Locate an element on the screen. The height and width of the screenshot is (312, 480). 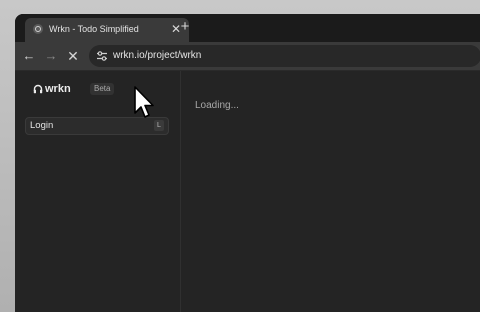
wrkn-favicon-icon is located at coordinates (38, 29).